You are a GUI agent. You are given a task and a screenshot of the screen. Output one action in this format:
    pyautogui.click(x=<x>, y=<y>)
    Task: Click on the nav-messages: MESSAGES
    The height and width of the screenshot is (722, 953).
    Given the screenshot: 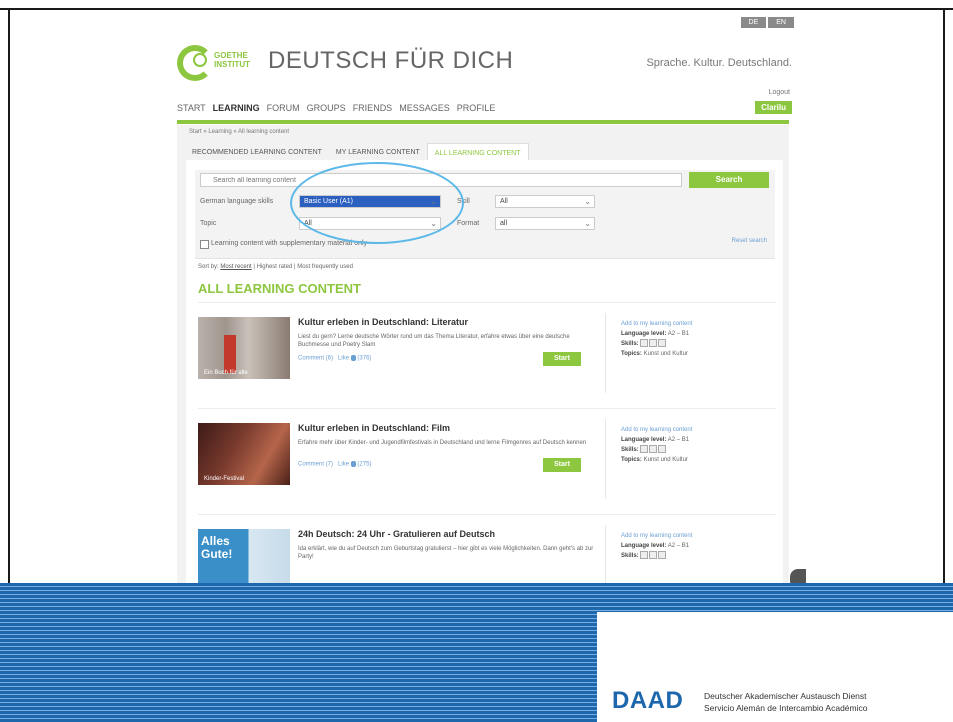 What is the action you would take?
    pyautogui.click(x=424, y=108)
    